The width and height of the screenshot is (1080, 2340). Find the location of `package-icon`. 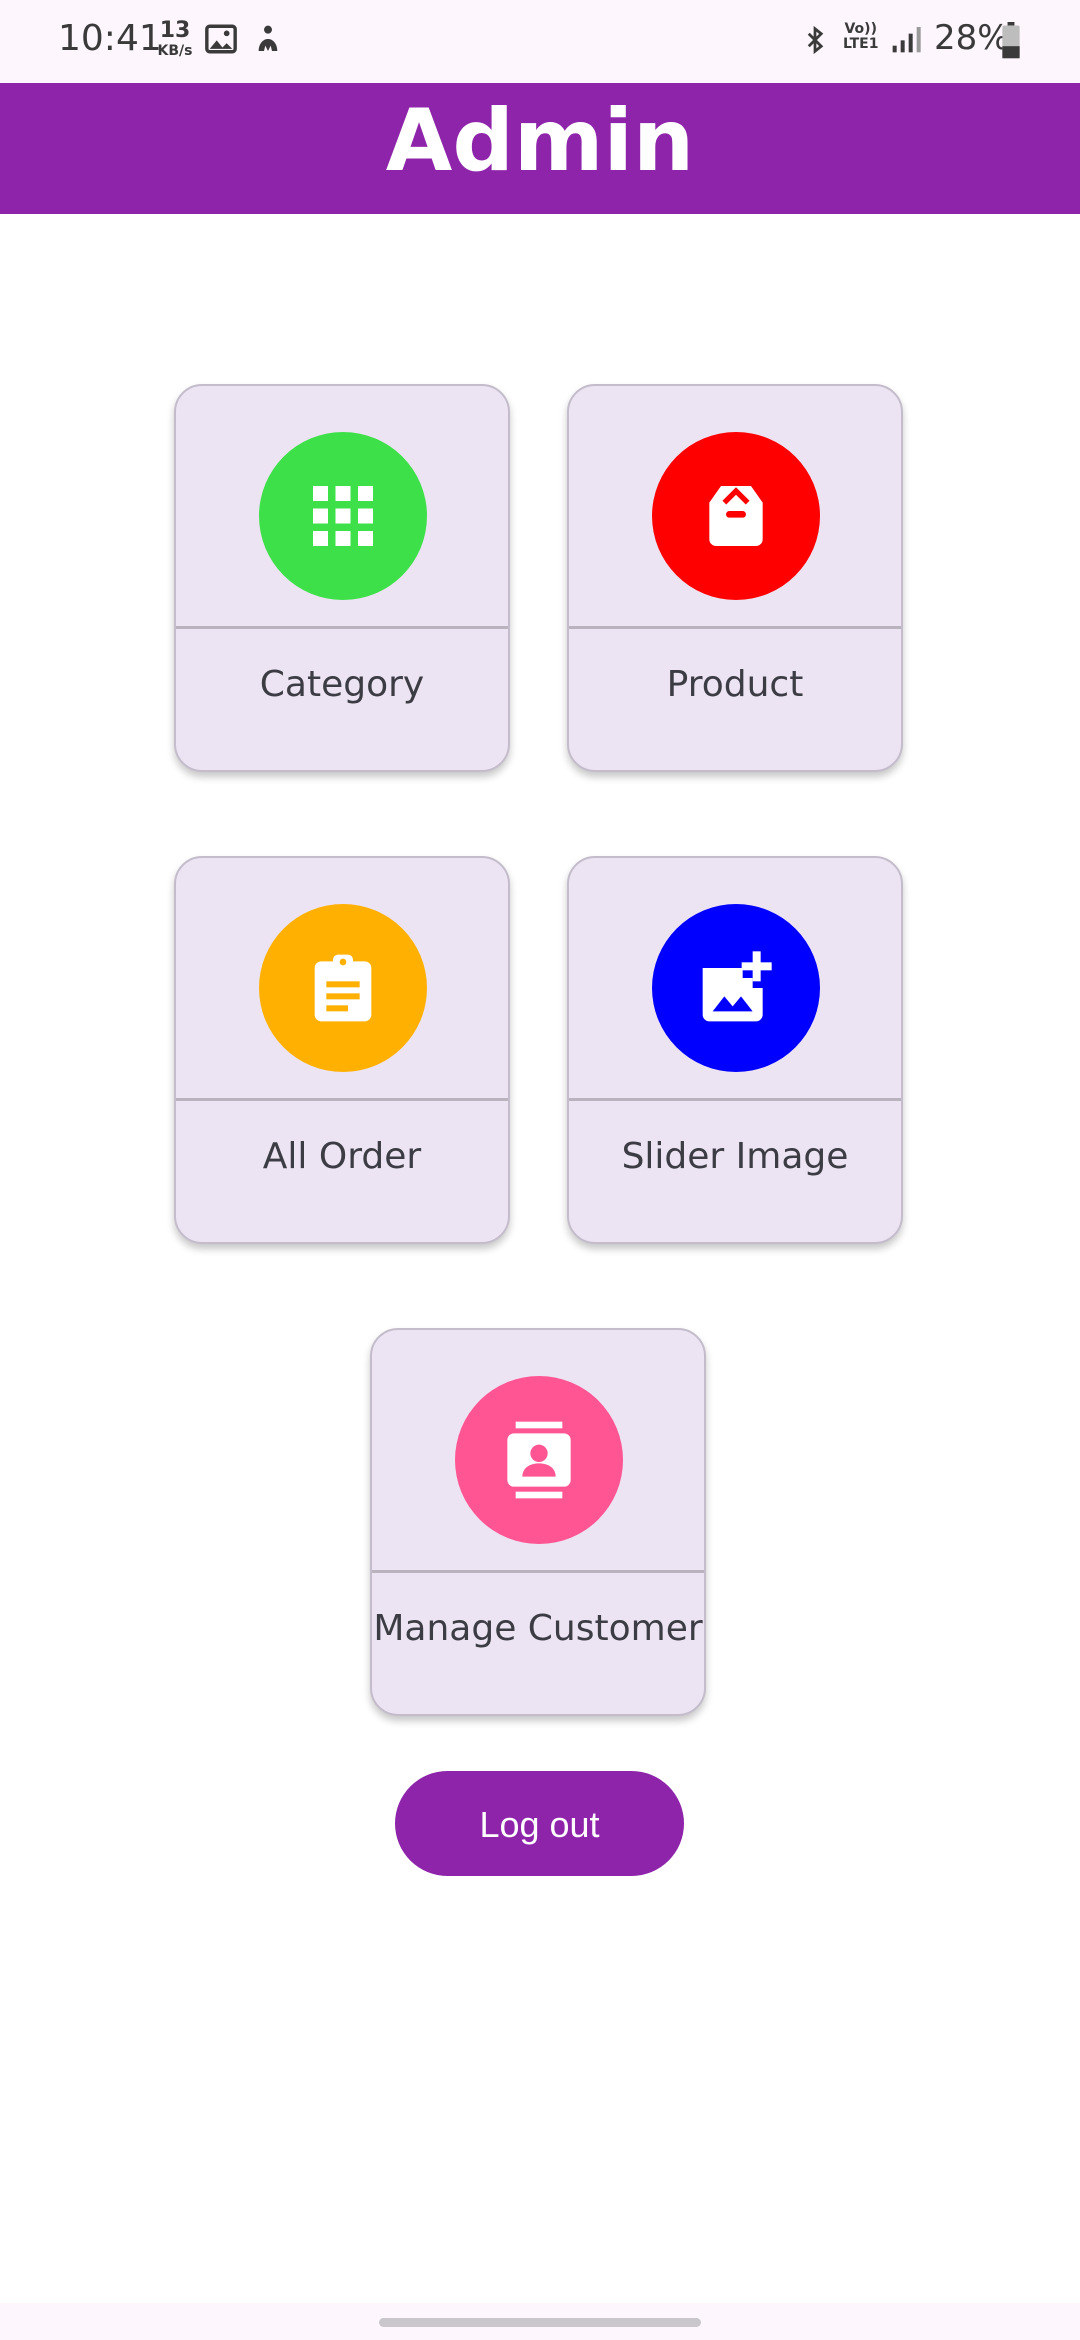

package-icon is located at coordinates (736, 516).